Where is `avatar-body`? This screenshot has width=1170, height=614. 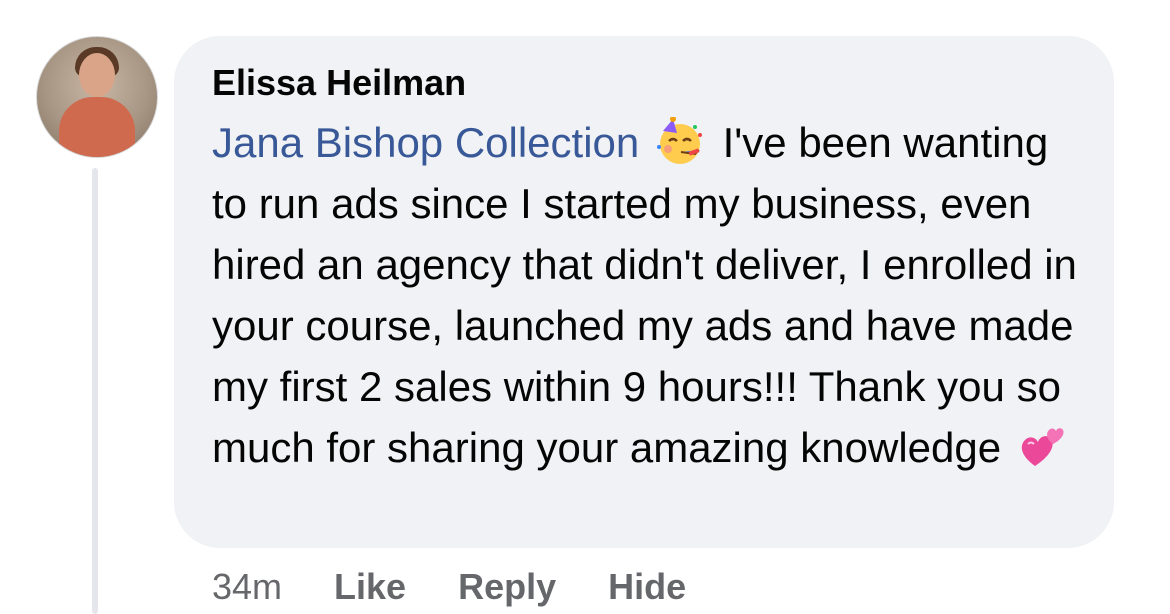
avatar-body is located at coordinates (97, 127).